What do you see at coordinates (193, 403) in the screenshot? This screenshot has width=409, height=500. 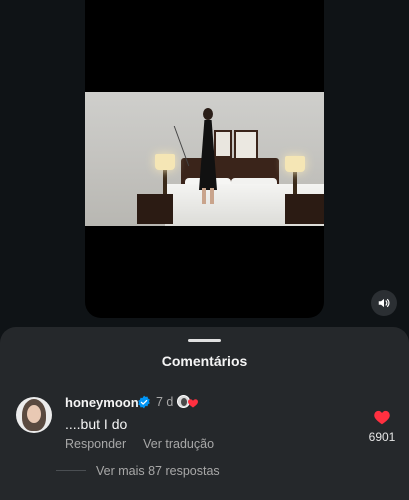 I see `creator-liked-heart-icon` at bounding box center [193, 403].